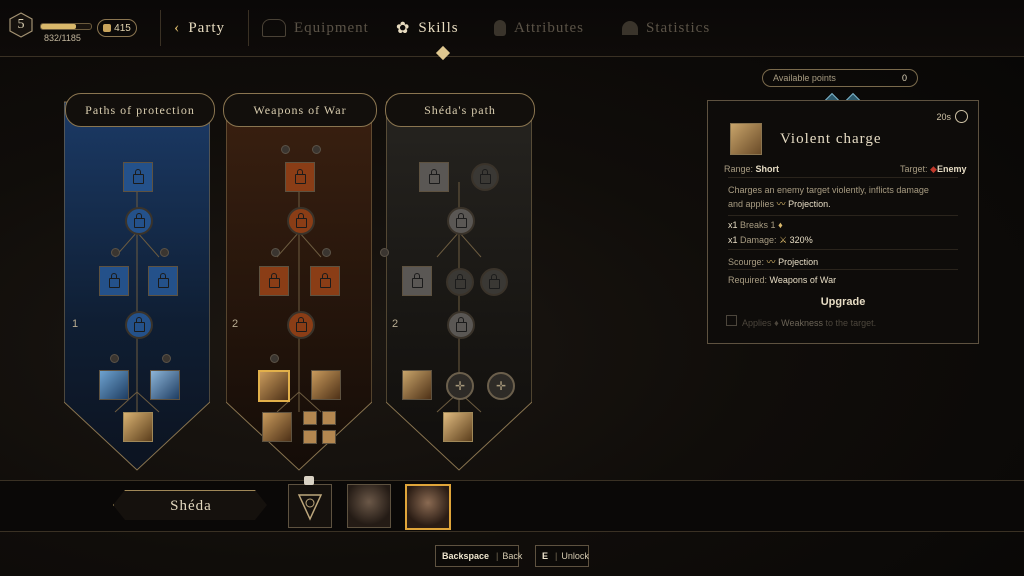  I want to click on cooldown: 20s, so click(952, 116).